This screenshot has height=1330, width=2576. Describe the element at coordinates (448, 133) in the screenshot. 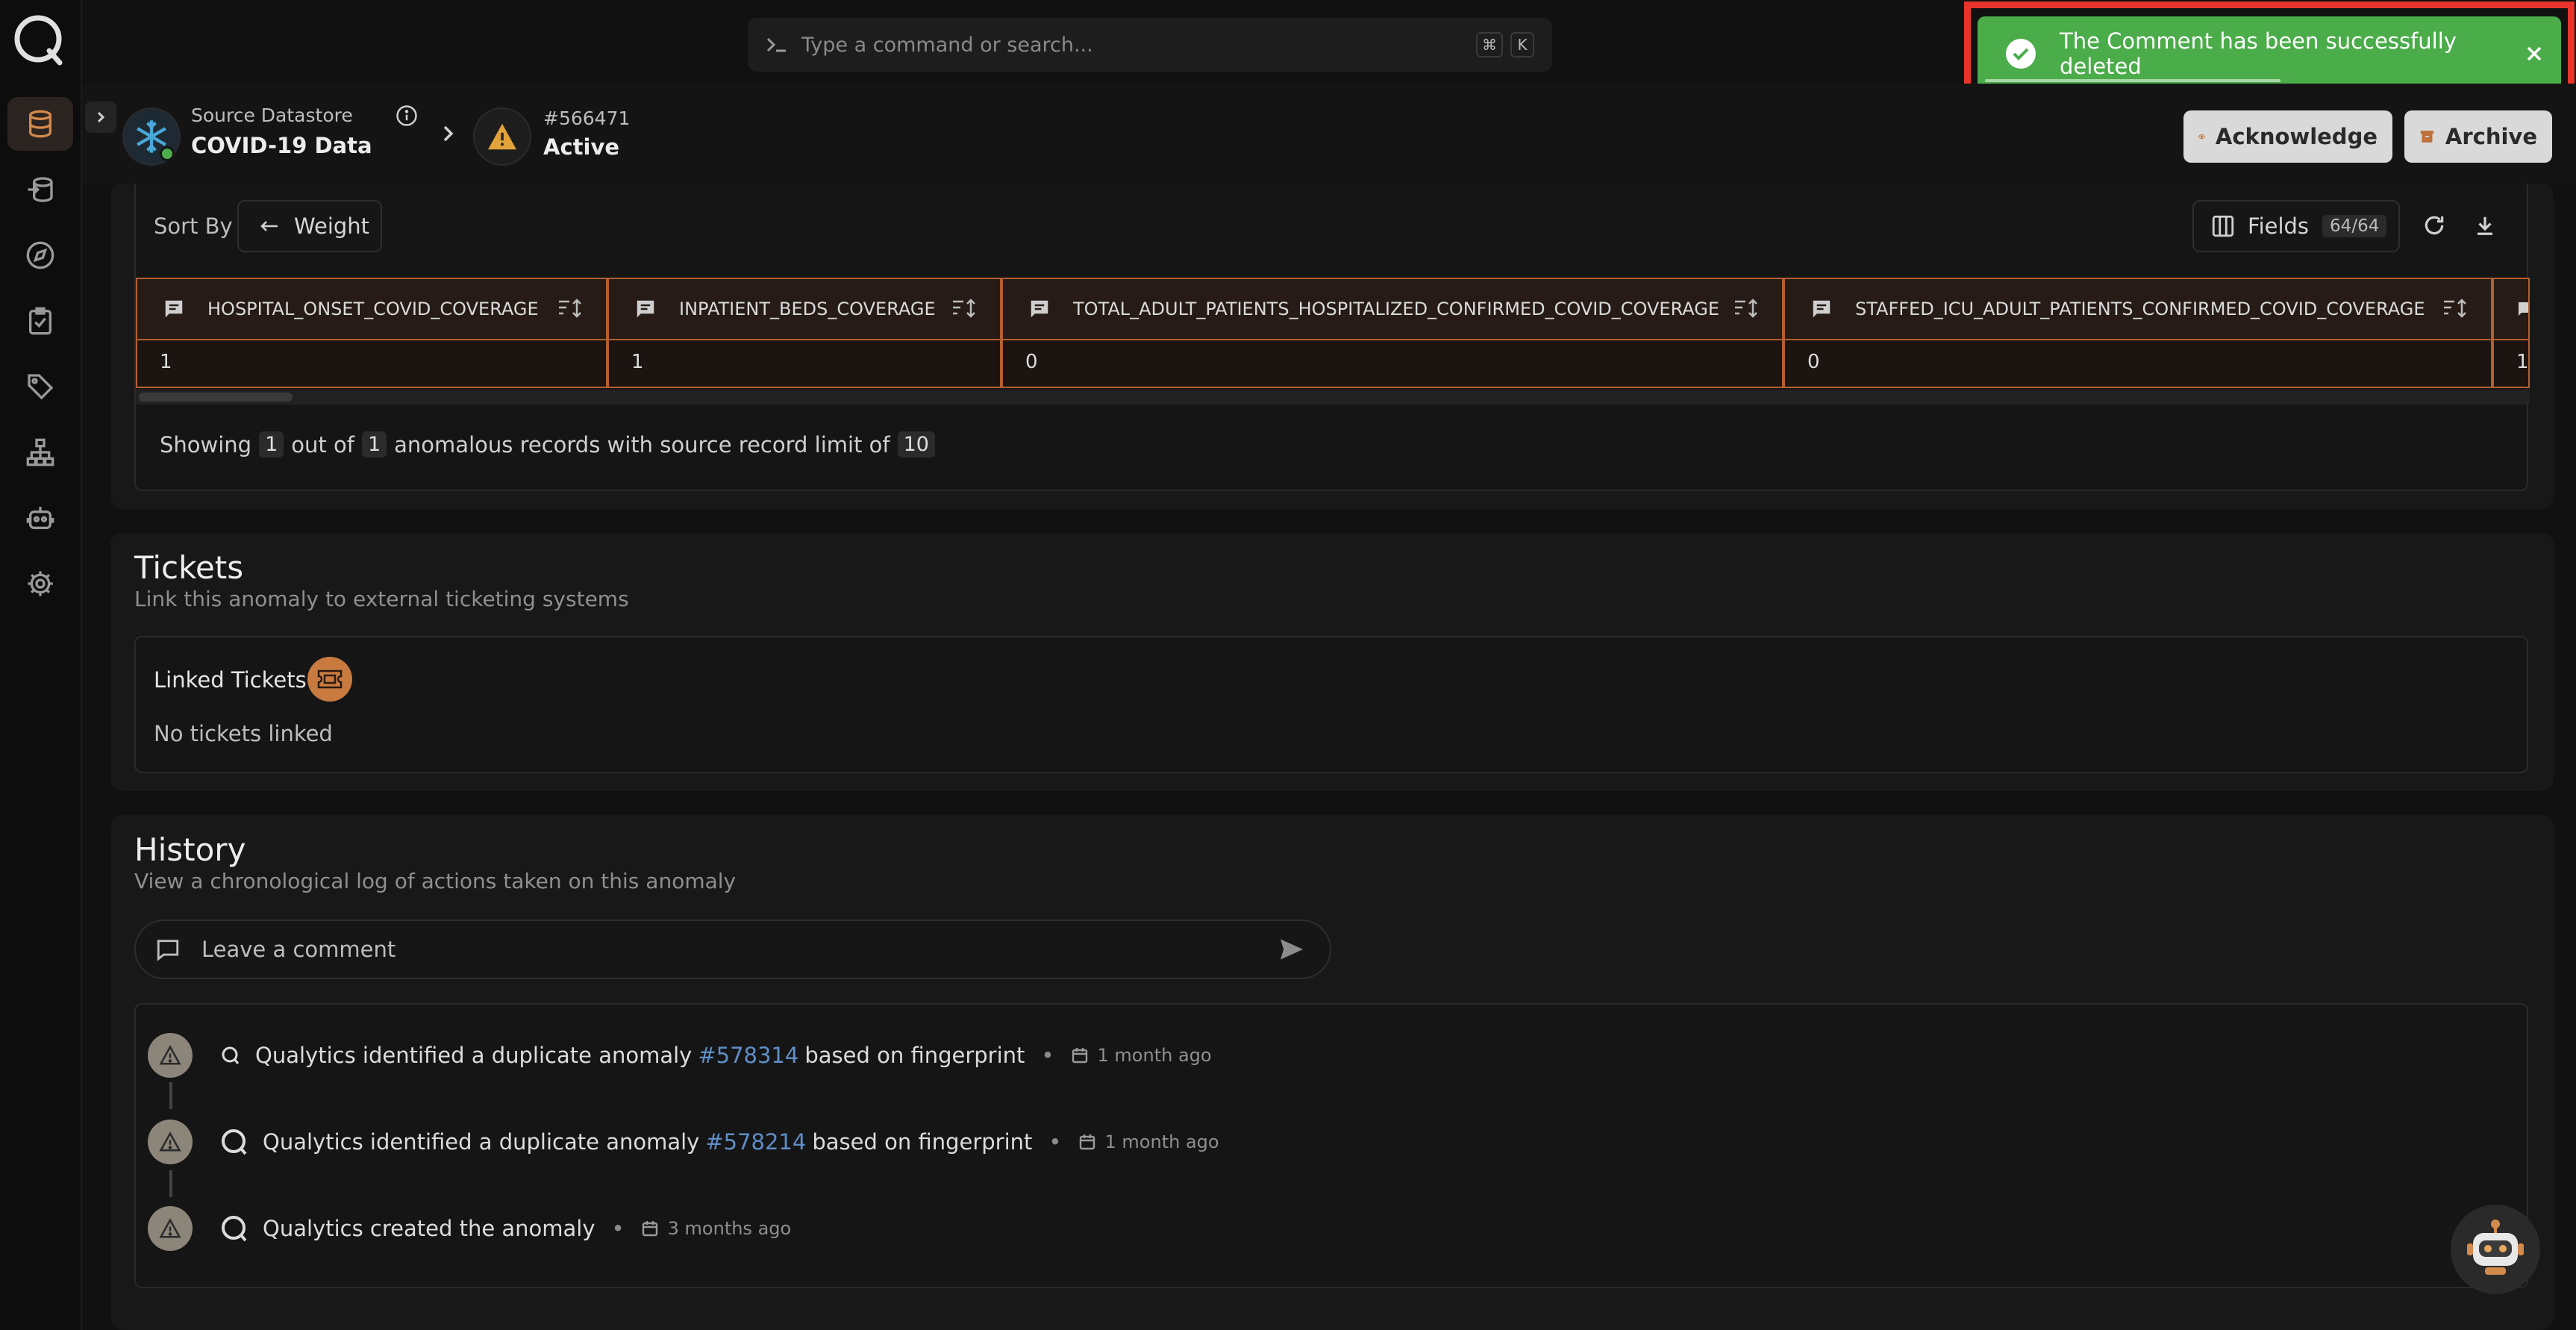

I see `breadcrumb-chevron-icon` at that location.